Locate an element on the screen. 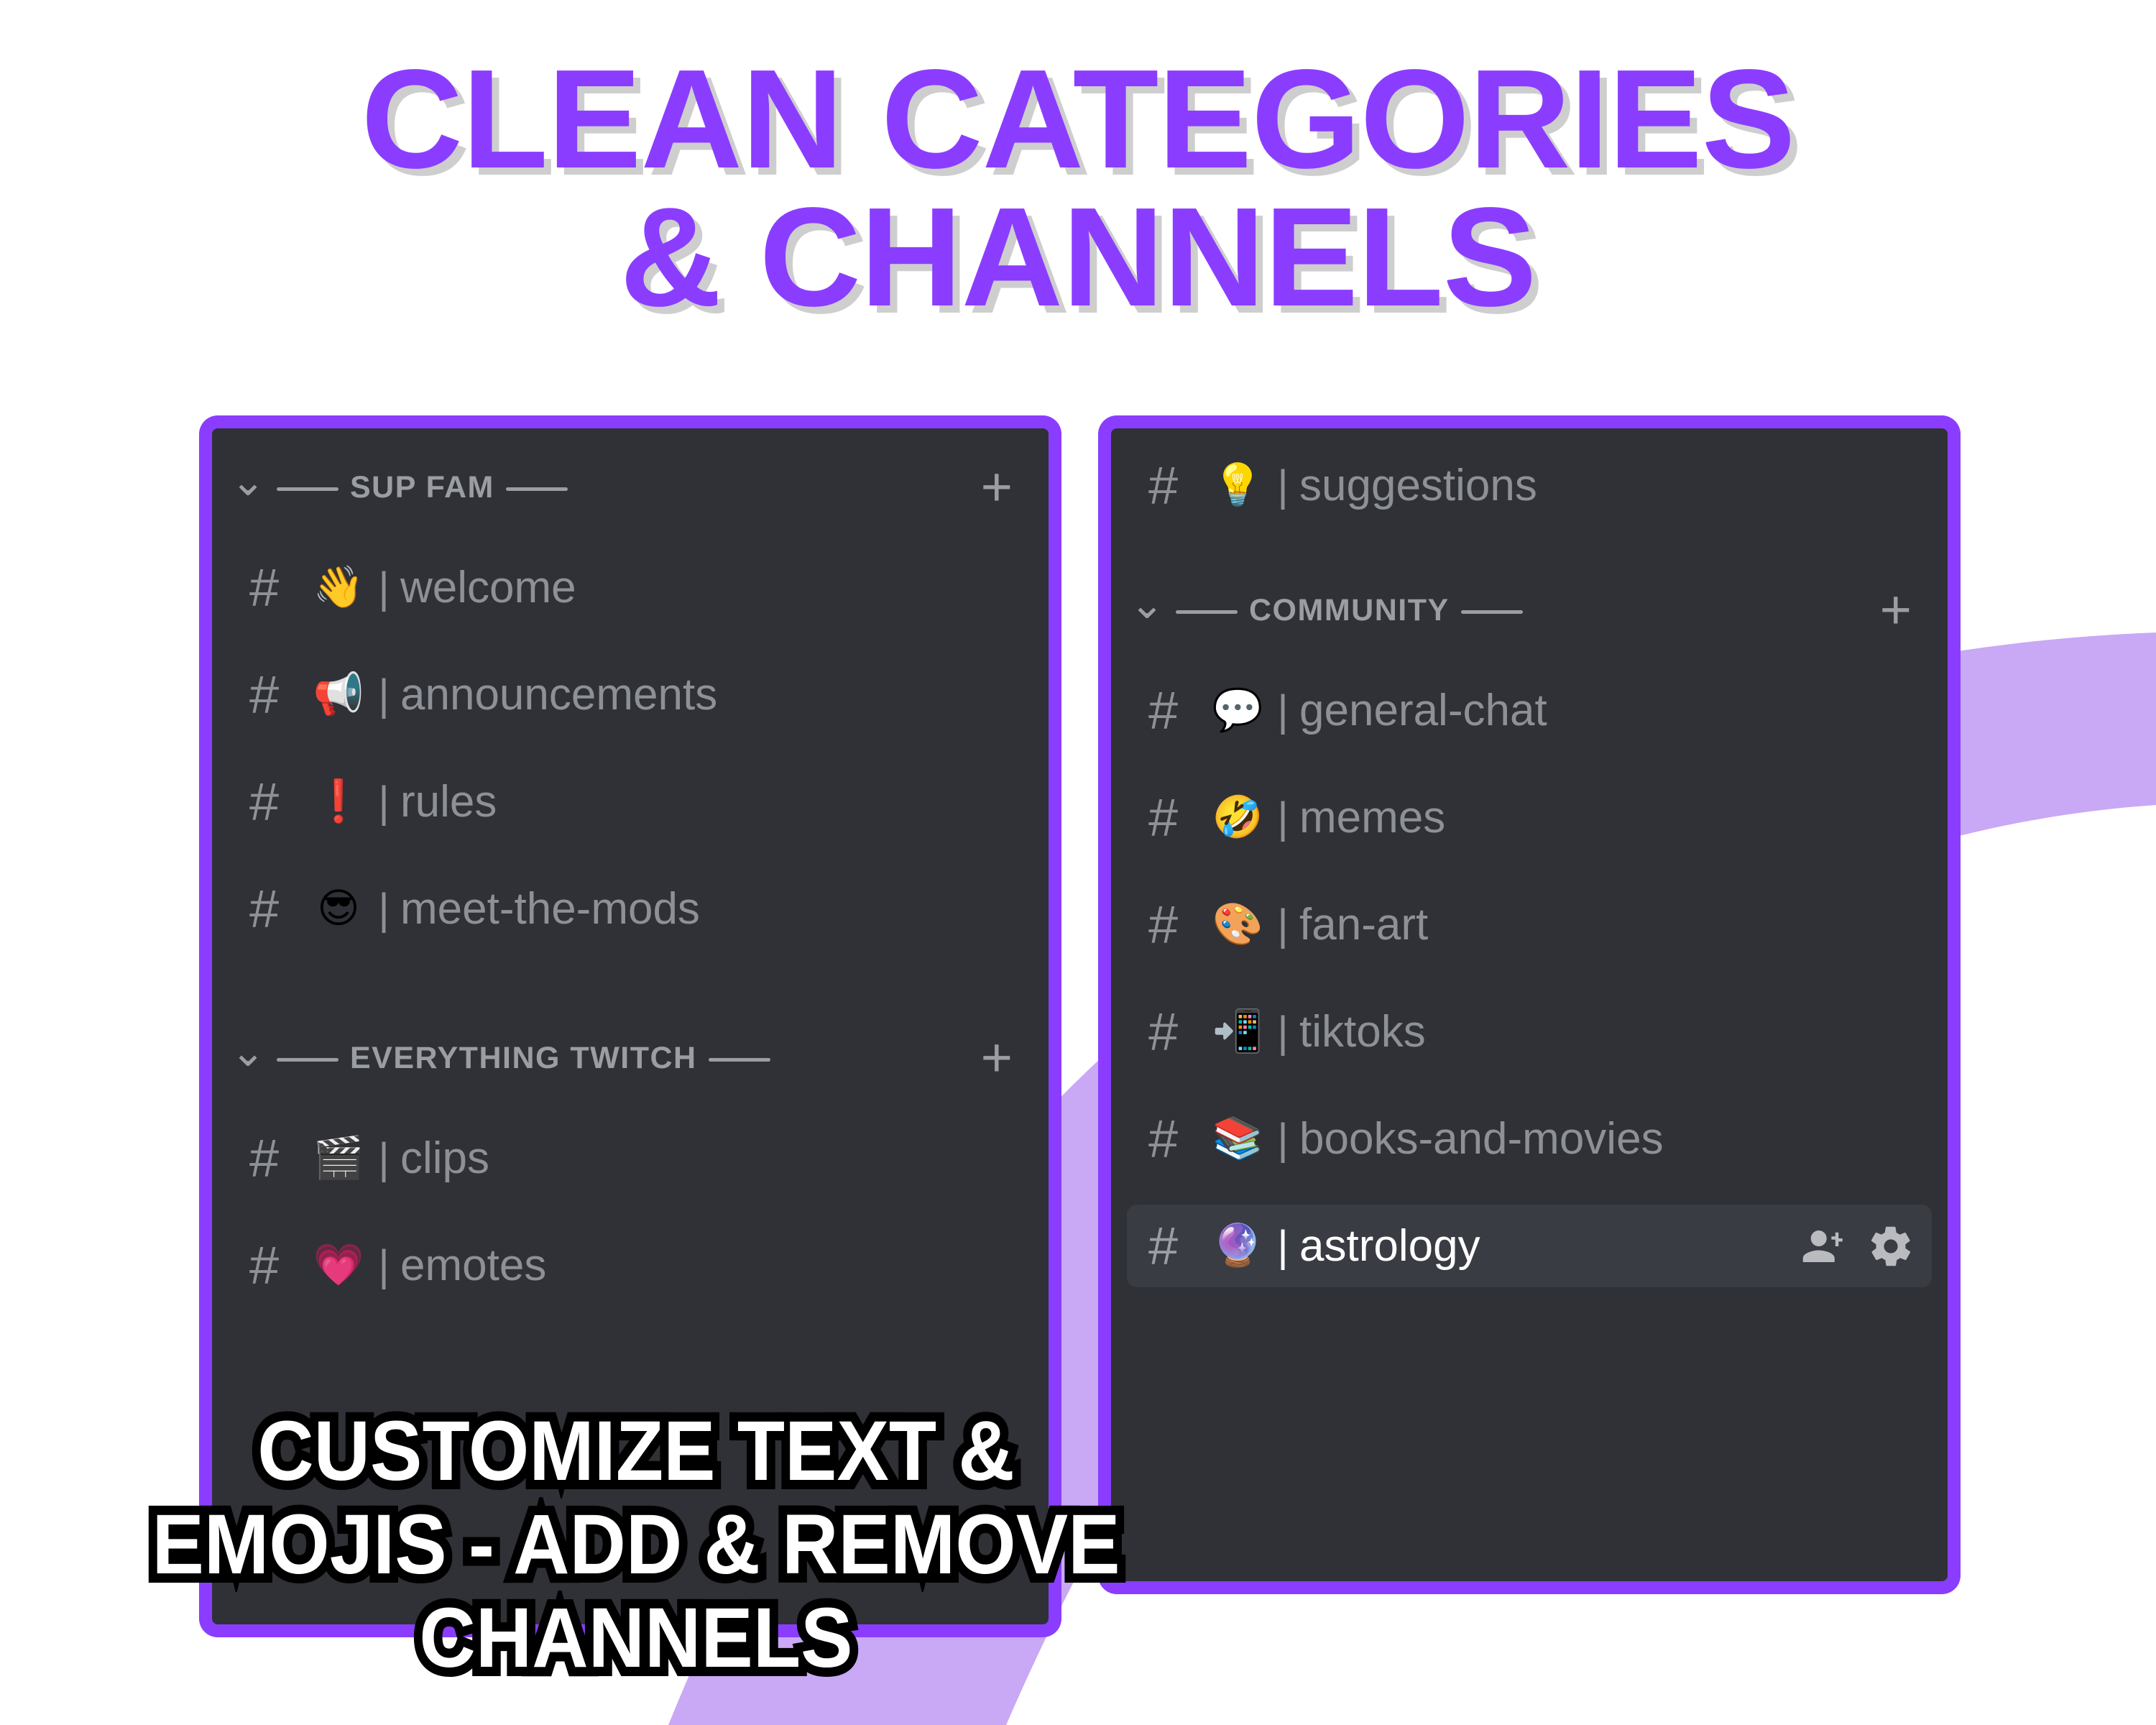 The width and height of the screenshot is (2156, 1725). loudspeaker-emoji: 📢 is located at coordinates (338, 694).